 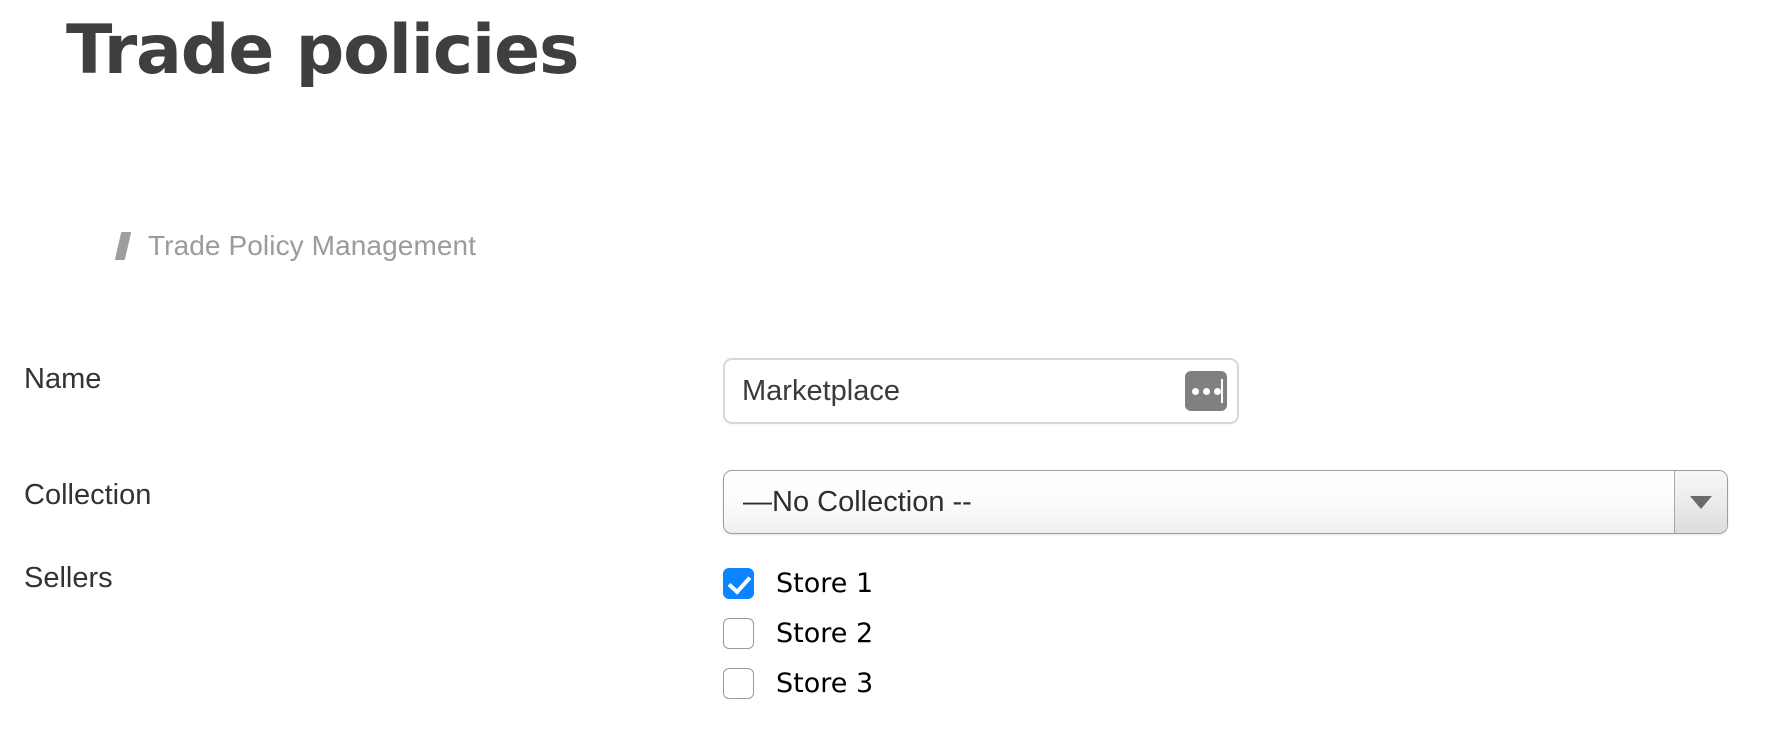 I want to click on text-cursor-icon, so click(x=1222, y=391).